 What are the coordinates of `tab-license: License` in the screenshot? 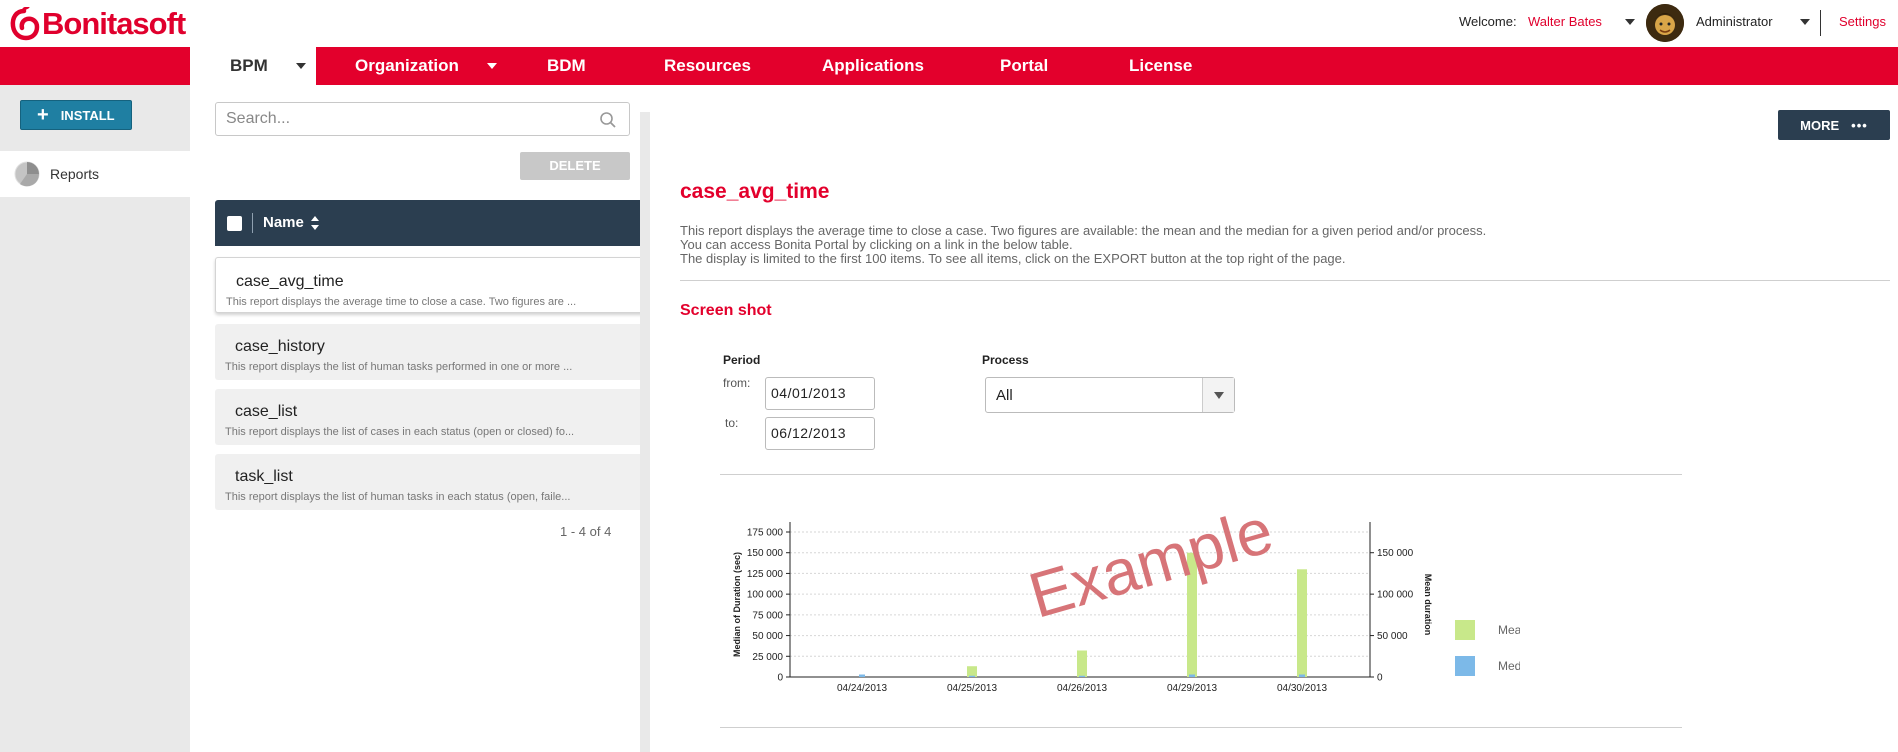 It's located at (1160, 66).